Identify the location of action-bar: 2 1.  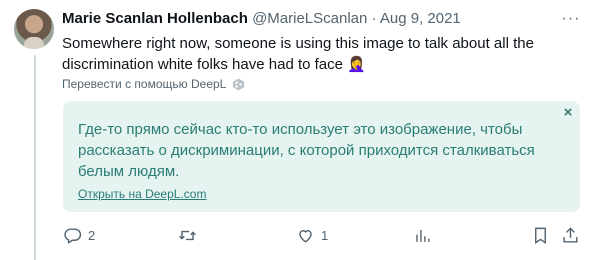
(307, 235).